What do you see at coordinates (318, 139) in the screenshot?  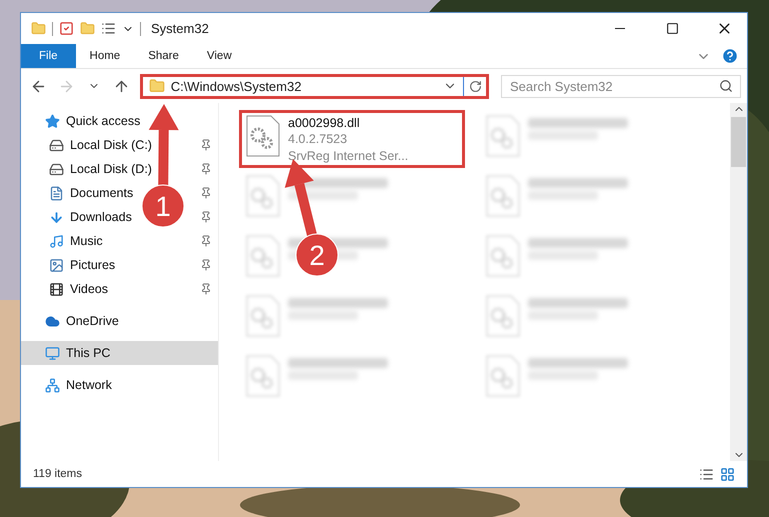 I see `file-detail: 4.0.2.7523` at bounding box center [318, 139].